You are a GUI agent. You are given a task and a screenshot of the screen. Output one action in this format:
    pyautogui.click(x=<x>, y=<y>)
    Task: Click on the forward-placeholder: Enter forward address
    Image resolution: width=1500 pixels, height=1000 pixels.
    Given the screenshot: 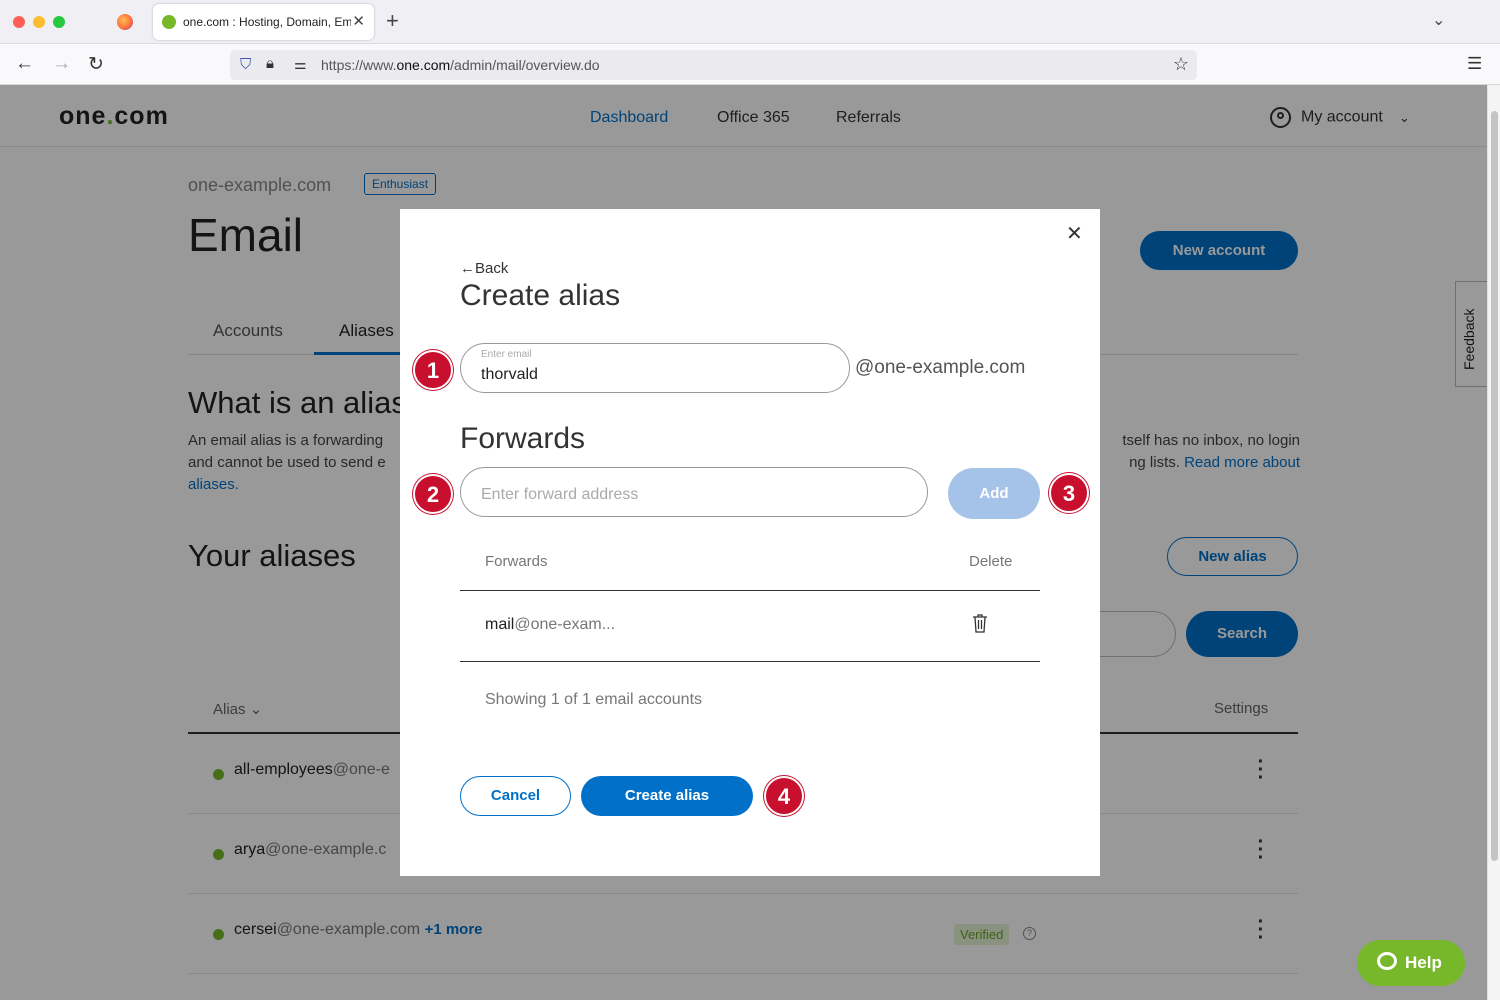 What is the action you would take?
    pyautogui.click(x=560, y=494)
    